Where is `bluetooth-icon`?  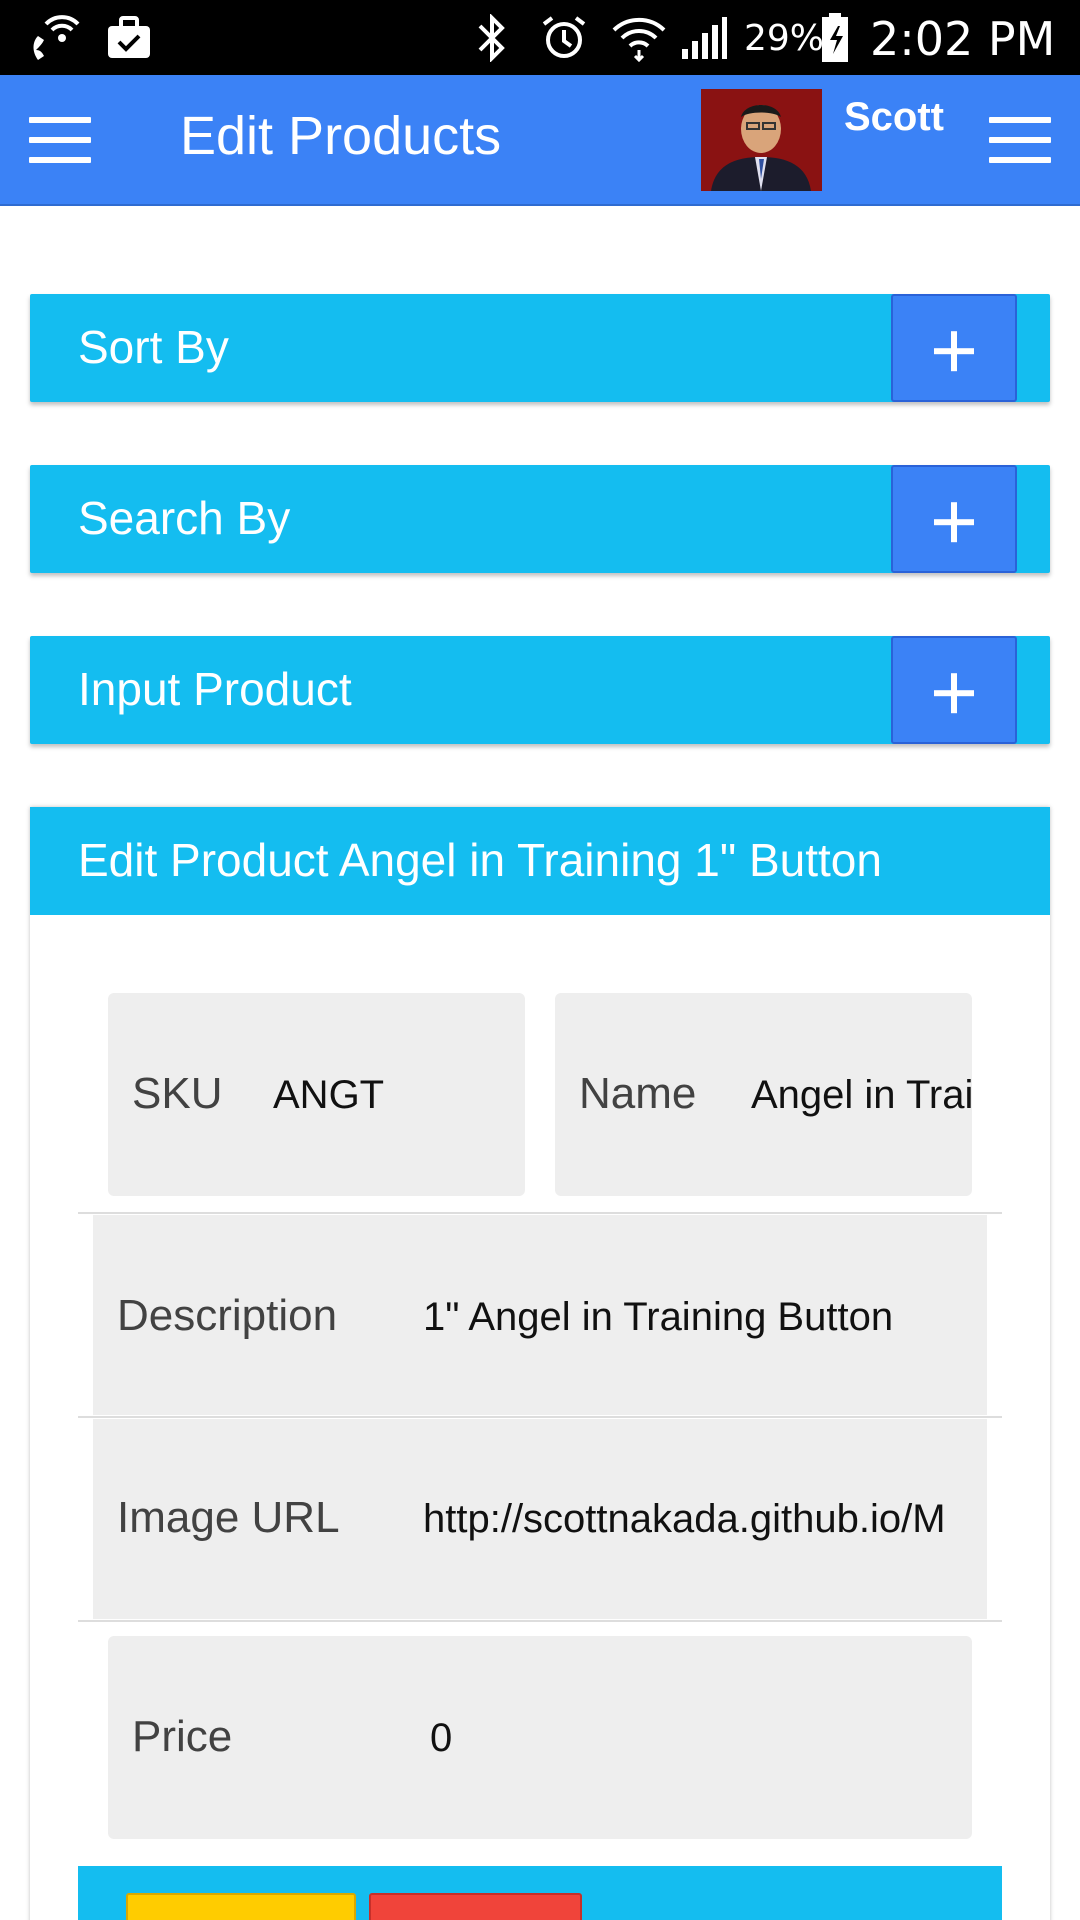 bluetooth-icon is located at coordinates (492, 38).